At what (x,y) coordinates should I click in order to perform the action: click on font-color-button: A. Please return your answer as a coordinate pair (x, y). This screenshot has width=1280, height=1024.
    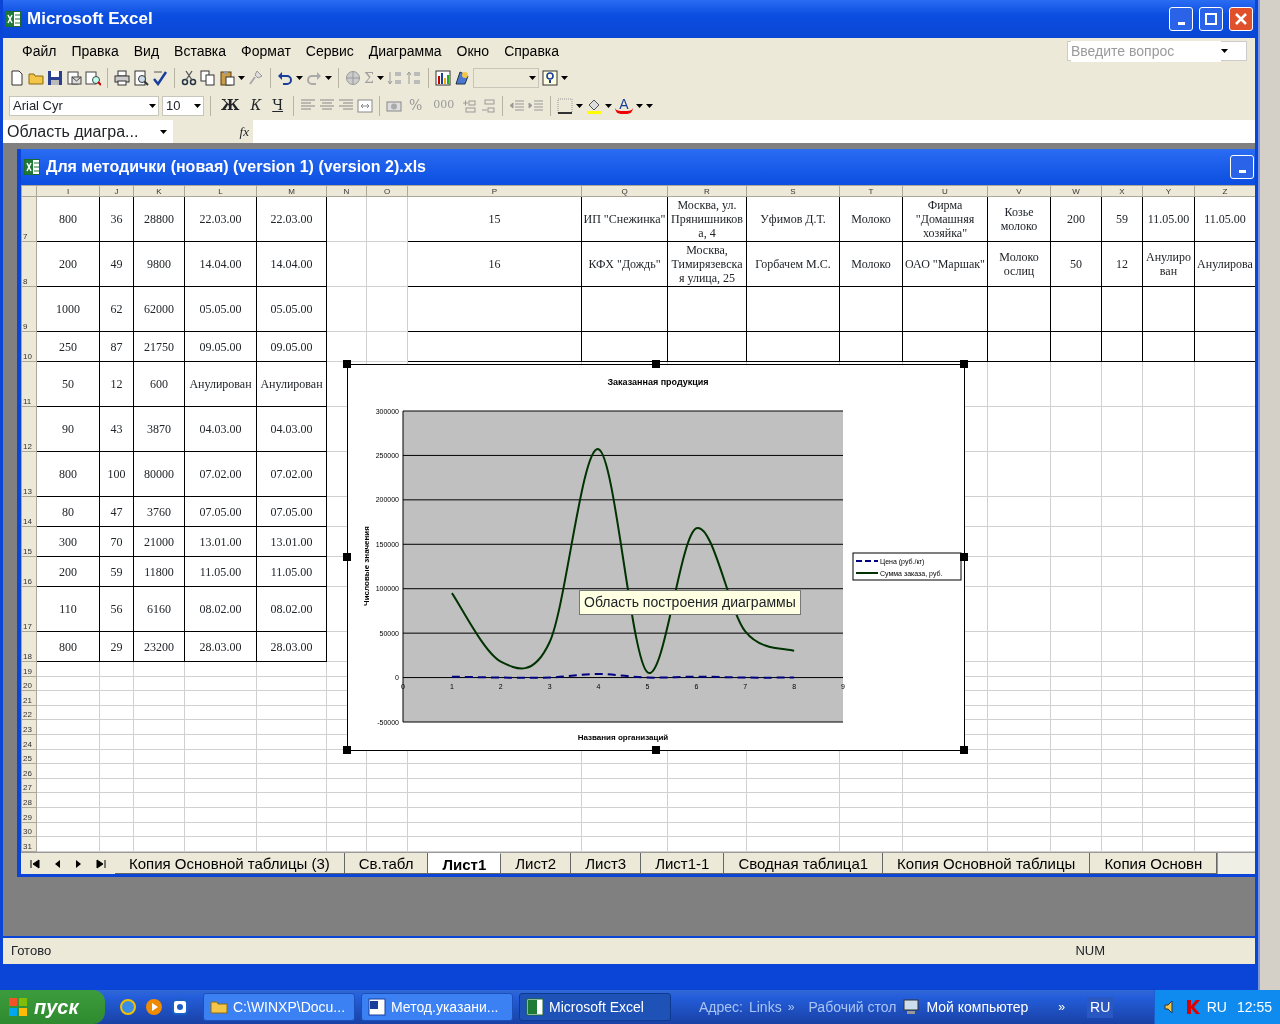
    Looking at the image, I should click on (624, 105).